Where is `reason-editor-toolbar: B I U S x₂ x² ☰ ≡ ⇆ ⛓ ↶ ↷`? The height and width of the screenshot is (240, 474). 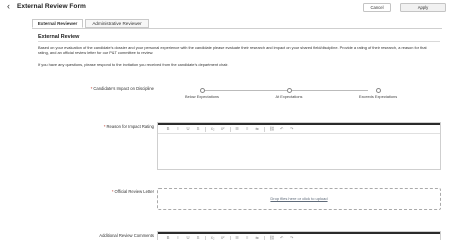 reason-editor-toolbar: B I U S x₂ x² ☰ ≡ ⇆ ⛓ ↶ ↷ is located at coordinates (299, 129).